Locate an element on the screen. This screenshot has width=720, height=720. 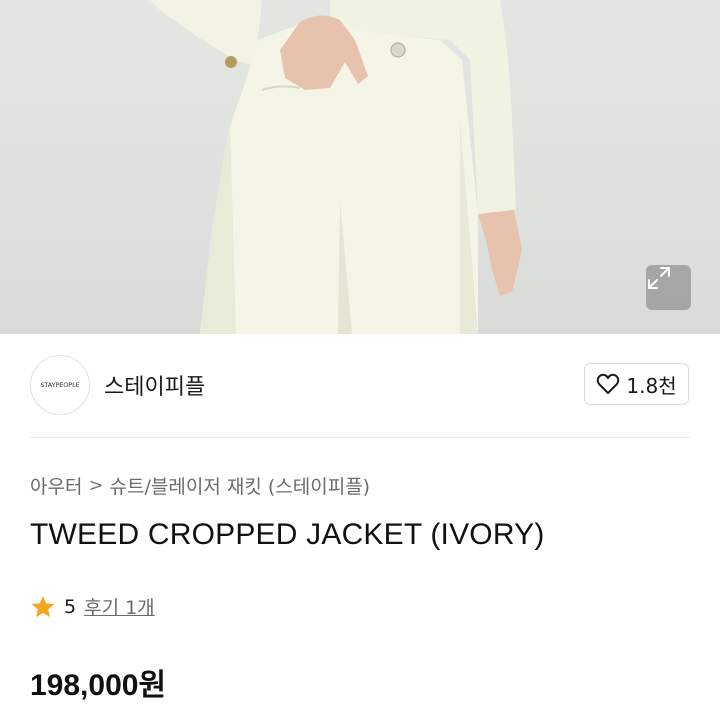
brand-logo-text: STAYPEOPLE is located at coordinates (60, 385).